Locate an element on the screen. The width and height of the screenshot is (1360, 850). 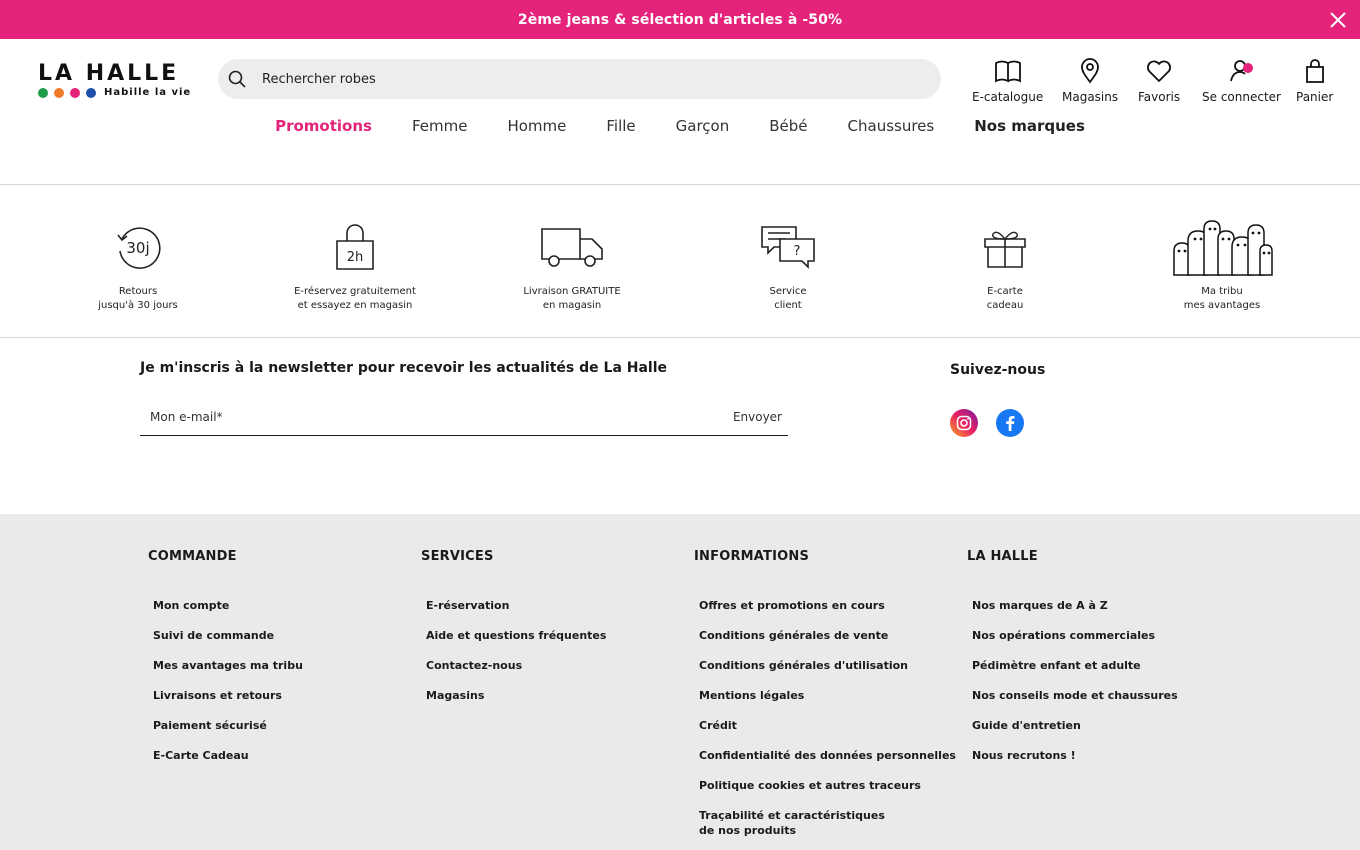
header-link-favoris: Favoris is located at coordinates (1159, 80).